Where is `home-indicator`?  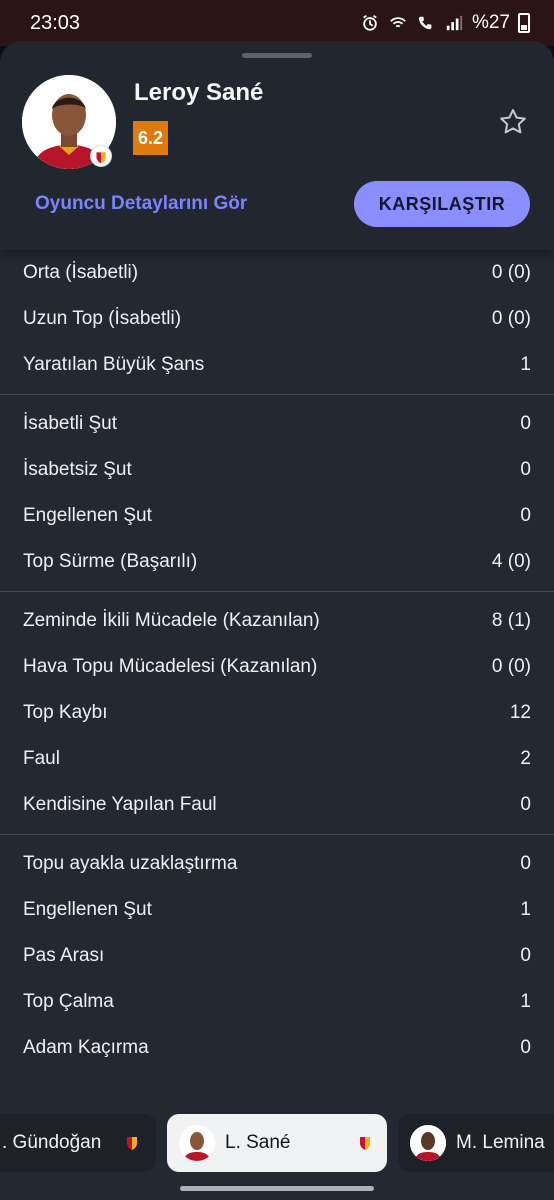 home-indicator is located at coordinates (277, 1188).